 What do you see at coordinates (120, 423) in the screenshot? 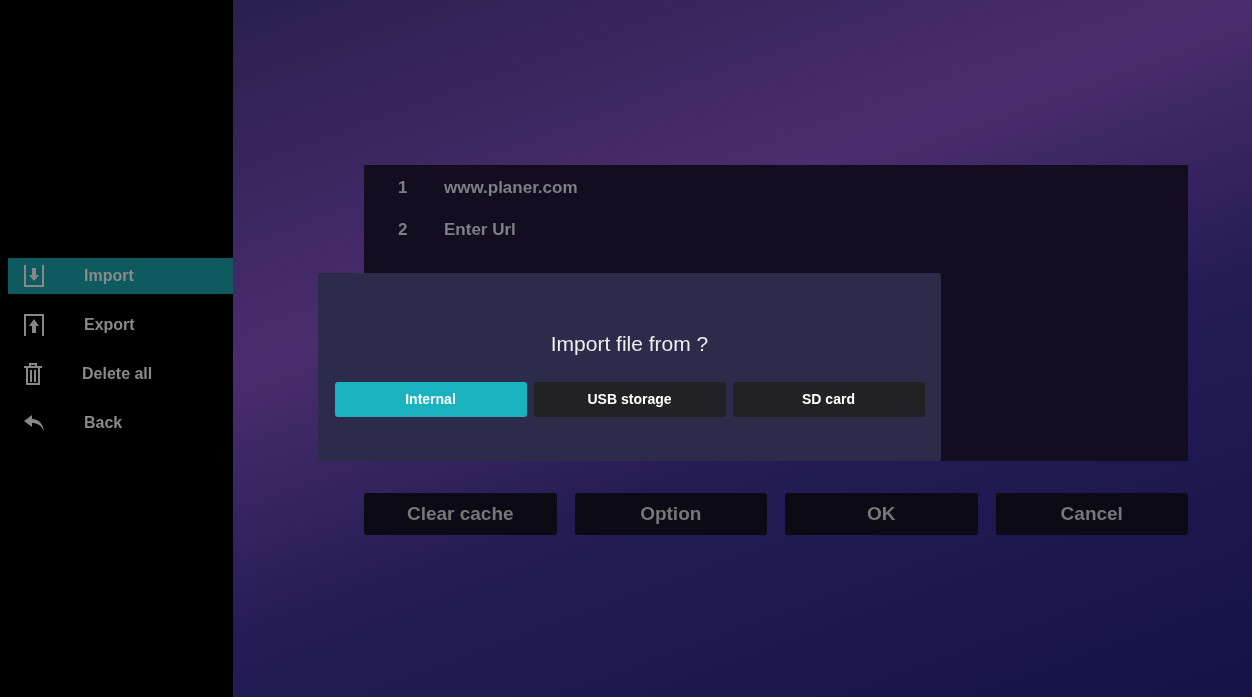
I see `sidebar-item: Back` at bounding box center [120, 423].